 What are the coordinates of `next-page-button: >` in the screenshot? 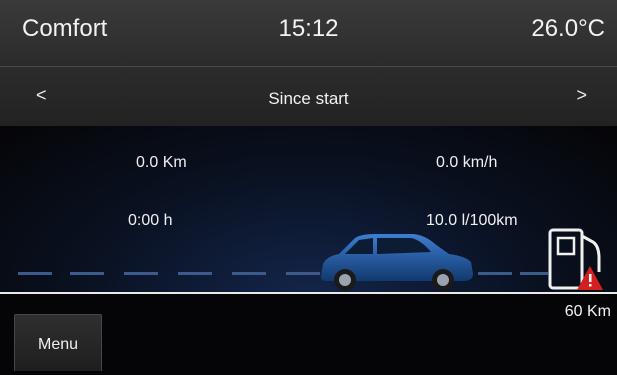 It's located at (581, 95).